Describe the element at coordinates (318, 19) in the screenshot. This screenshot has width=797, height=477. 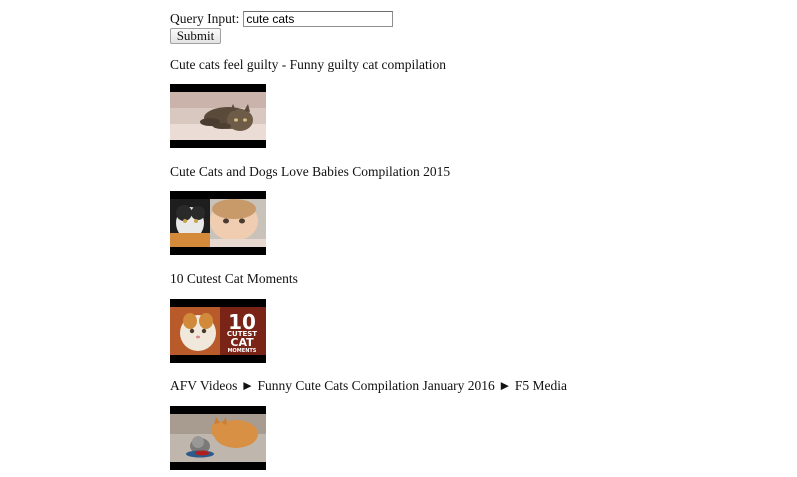
I see `query-input` at that location.